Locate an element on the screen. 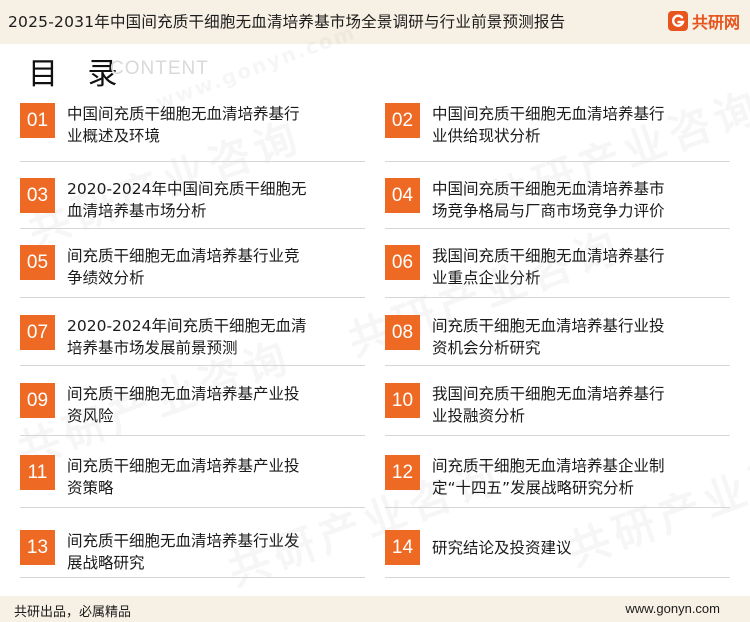  entry-number: 04 is located at coordinates (402, 195).